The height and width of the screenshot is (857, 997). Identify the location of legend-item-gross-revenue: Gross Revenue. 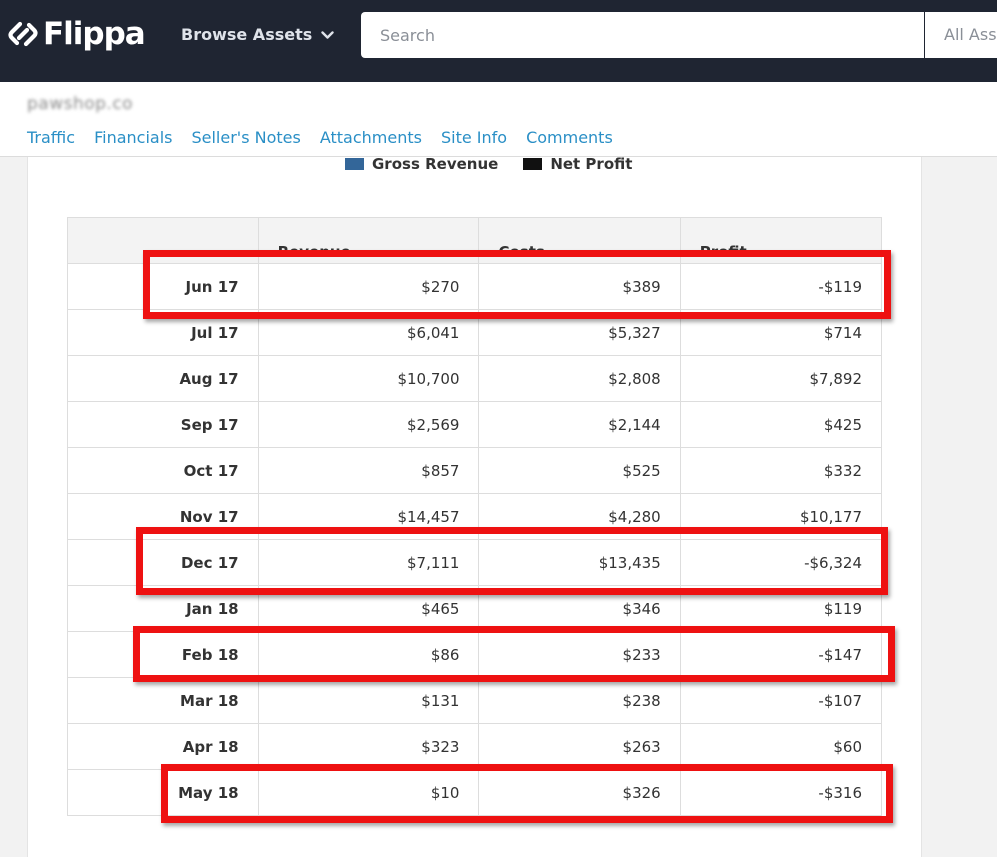
(421, 164).